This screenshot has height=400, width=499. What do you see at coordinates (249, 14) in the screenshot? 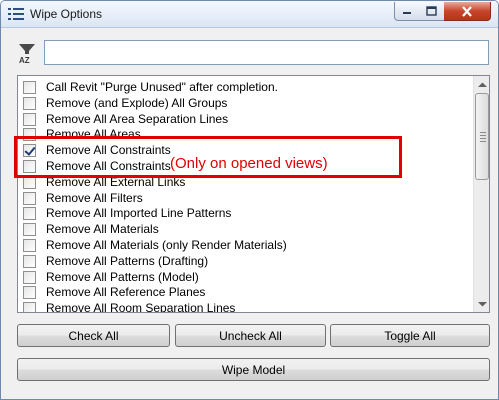
I see `title-bar: Wipe Options` at bounding box center [249, 14].